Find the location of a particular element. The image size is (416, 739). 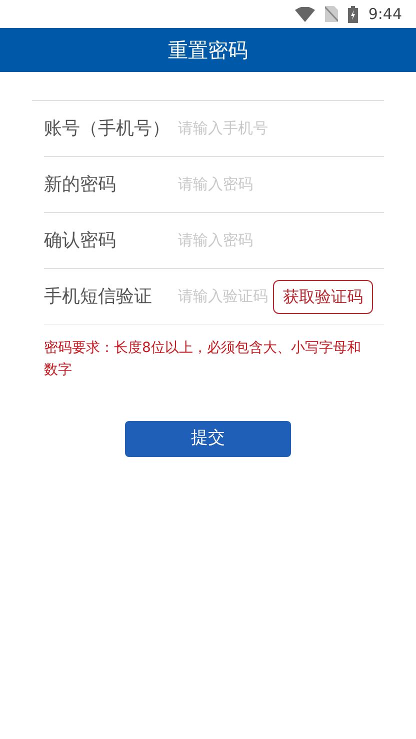

status-time: 9:44 is located at coordinates (385, 14).